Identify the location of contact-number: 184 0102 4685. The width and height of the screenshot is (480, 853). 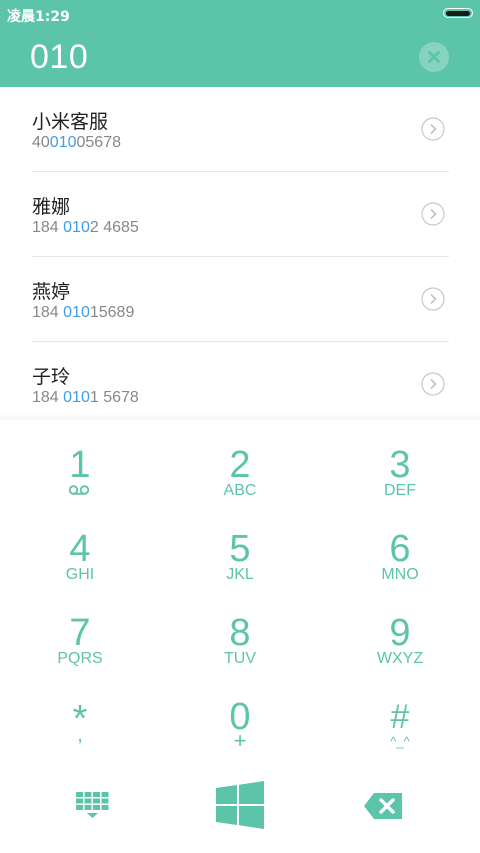
(85, 228).